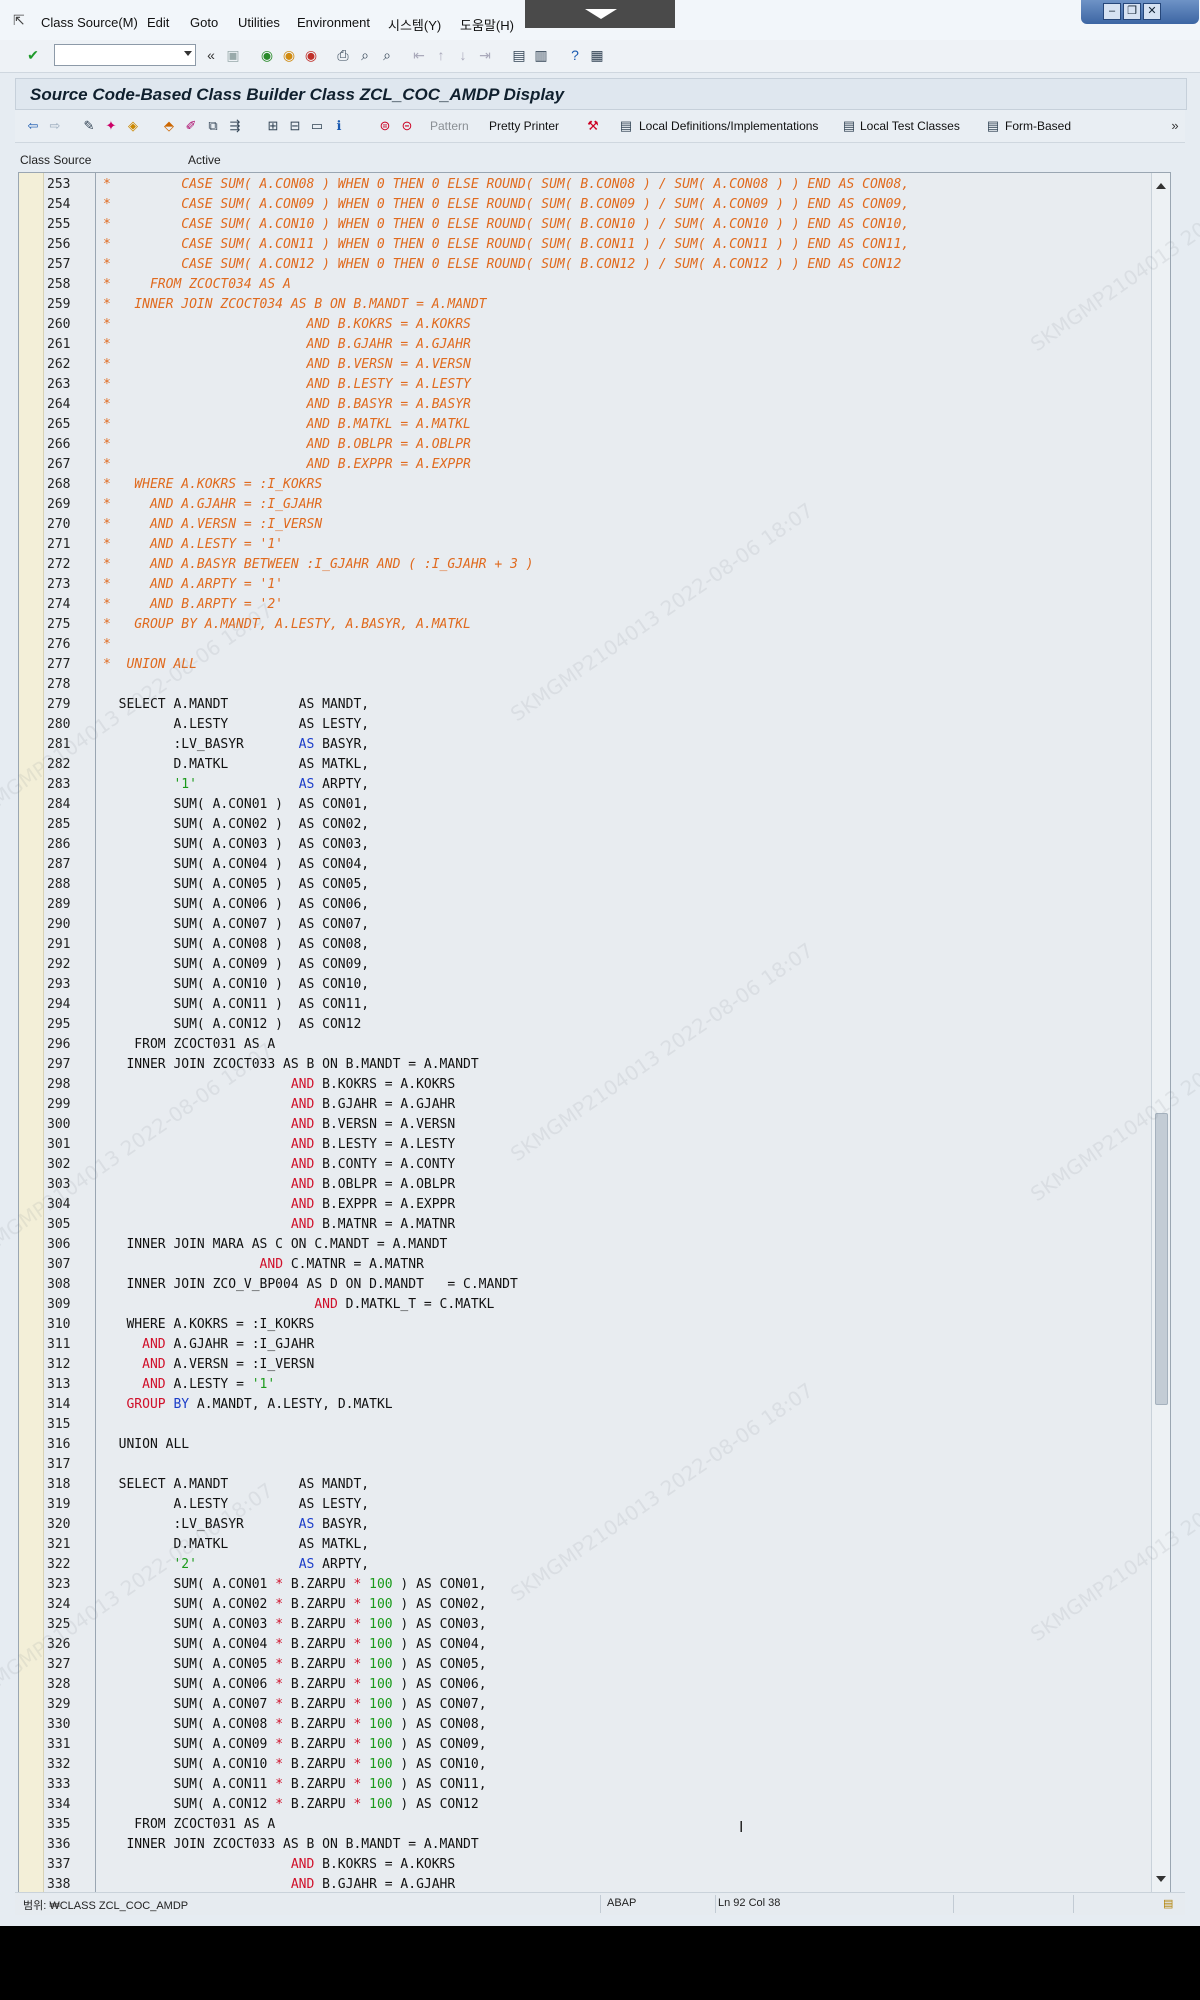  Describe the element at coordinates (584, 525) in the screenshot. I see `code-line: 270 * AND A.VERSN = :I_VERSN` at that location.